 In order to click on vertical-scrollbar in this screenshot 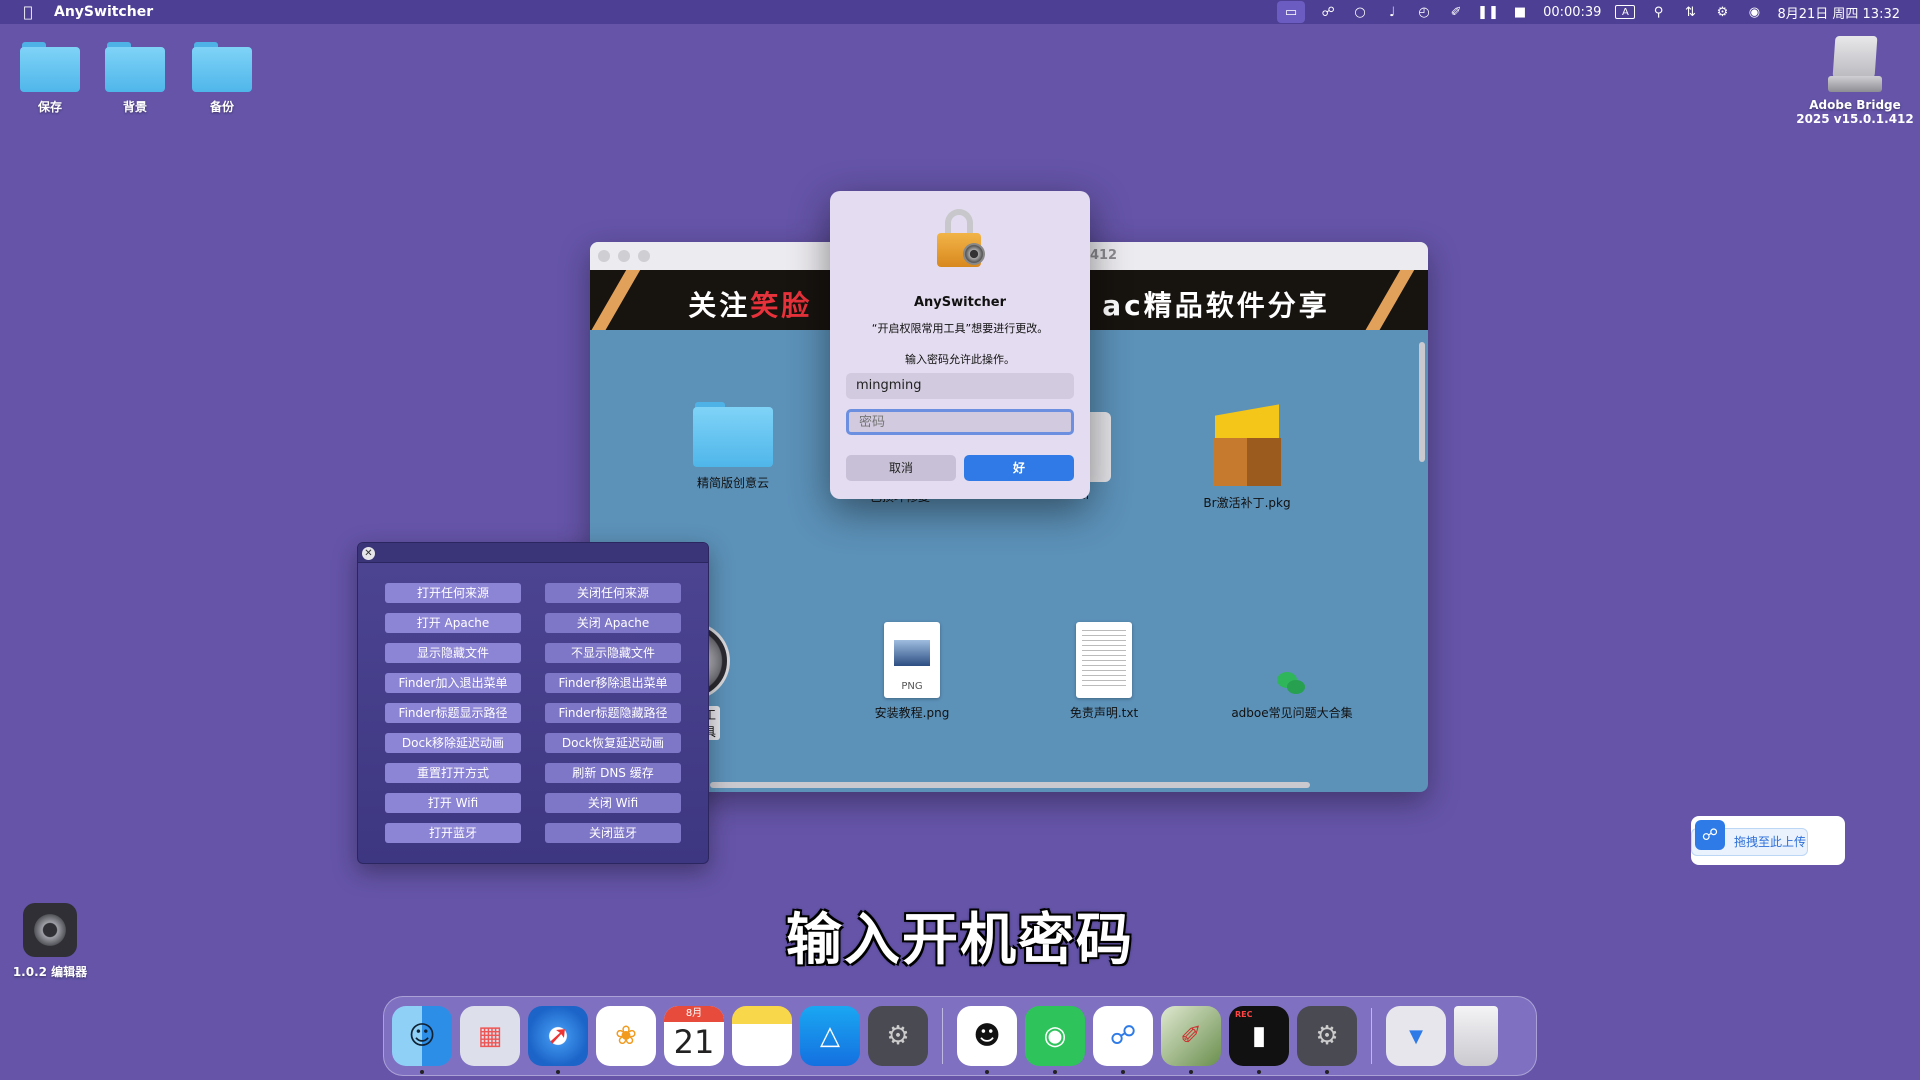, I will do `click(1422, 402)`.